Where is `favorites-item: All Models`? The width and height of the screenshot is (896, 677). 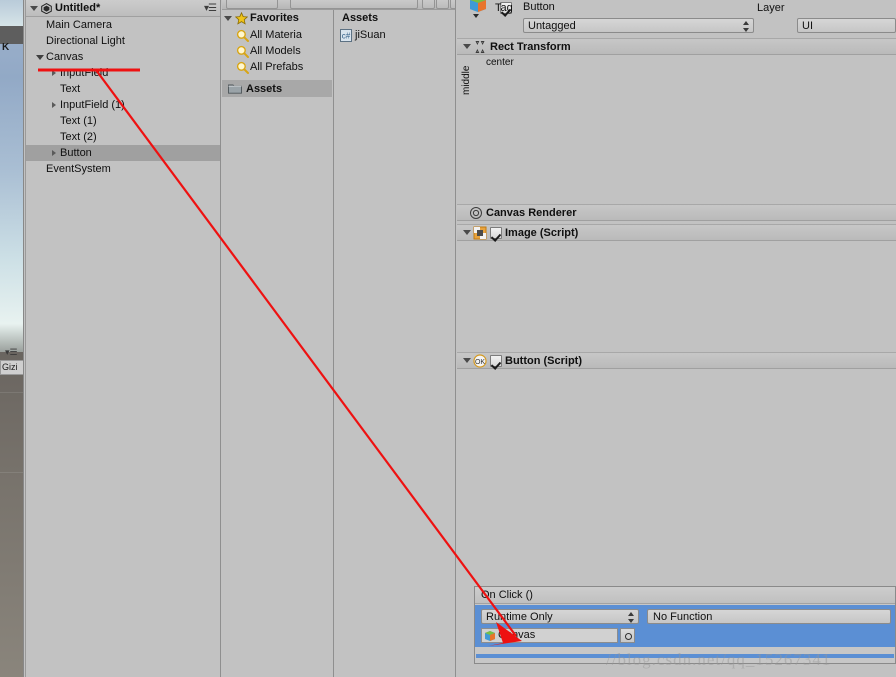
favorites-item: All Models is located at coordinates (277, 51).